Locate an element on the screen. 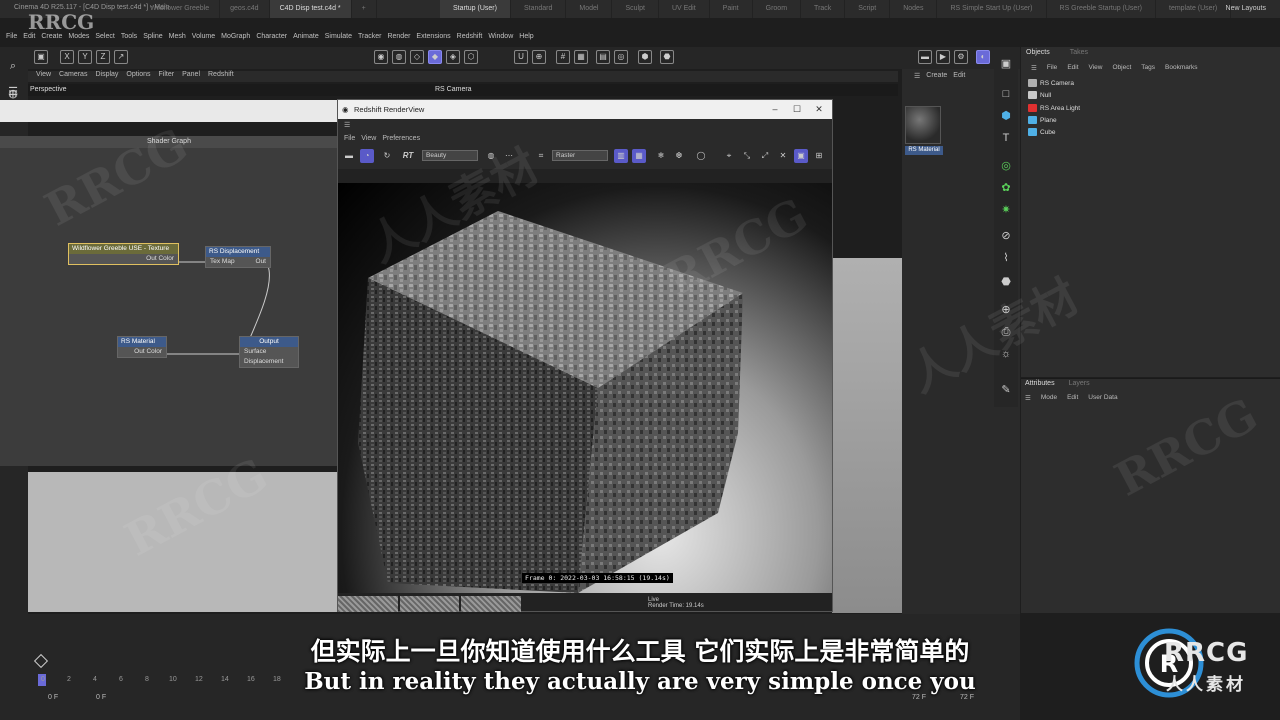  circle-icon: ◯ is located at coordinates (701, 156).